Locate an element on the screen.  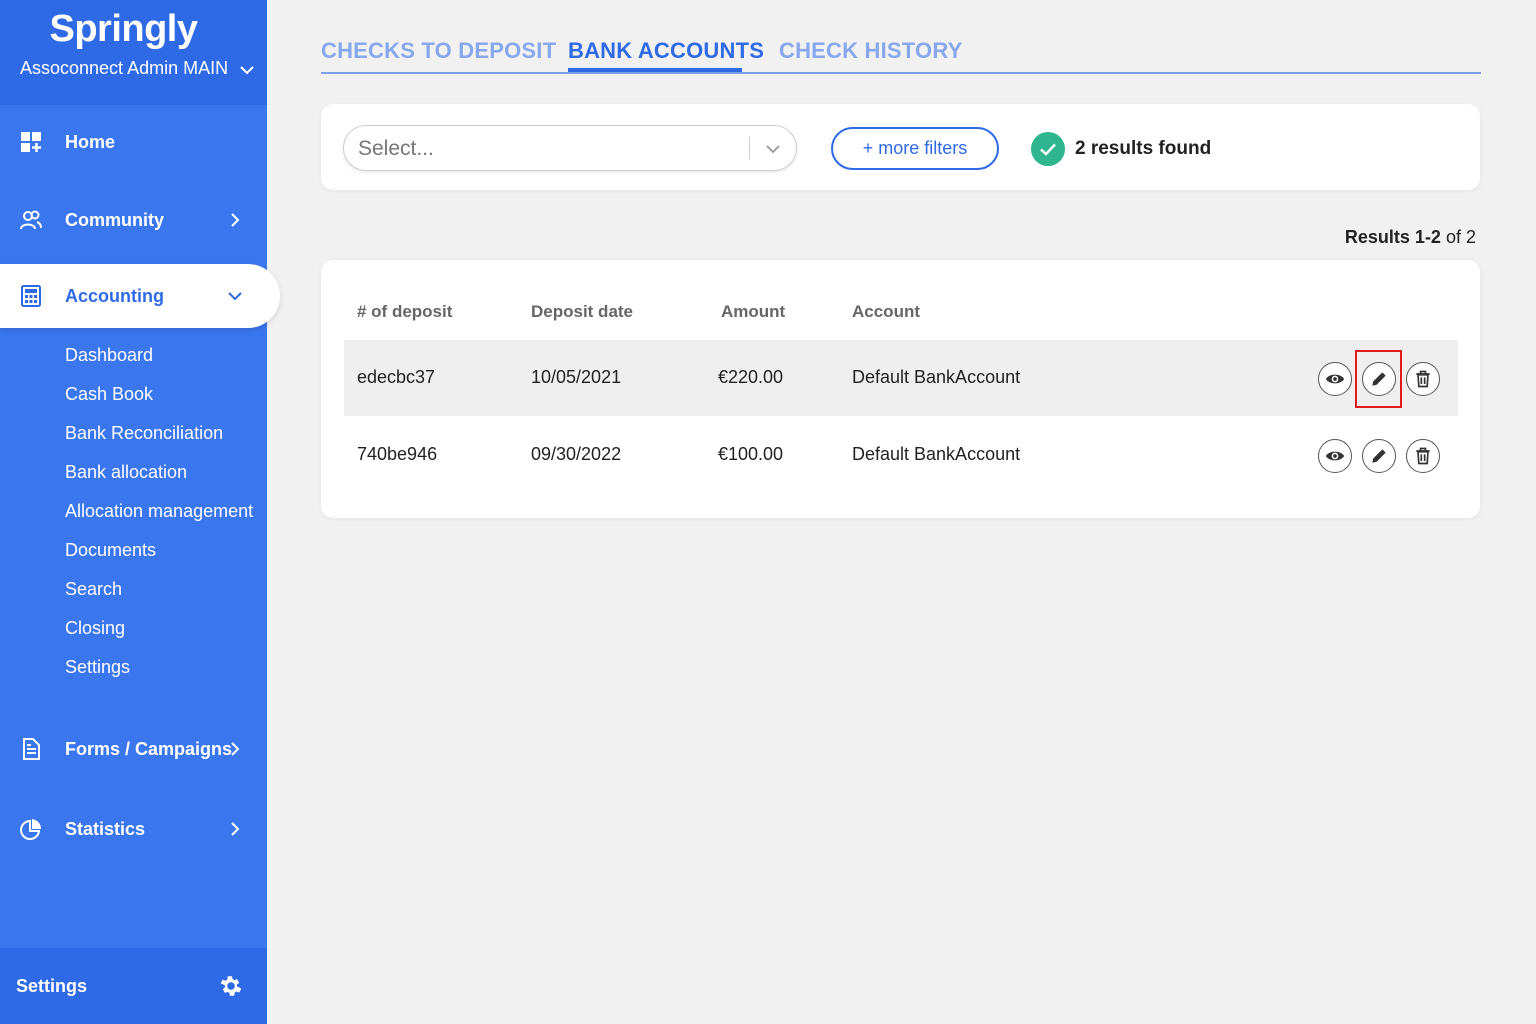
settings-link: Settings is located at coordinates (51, 986).